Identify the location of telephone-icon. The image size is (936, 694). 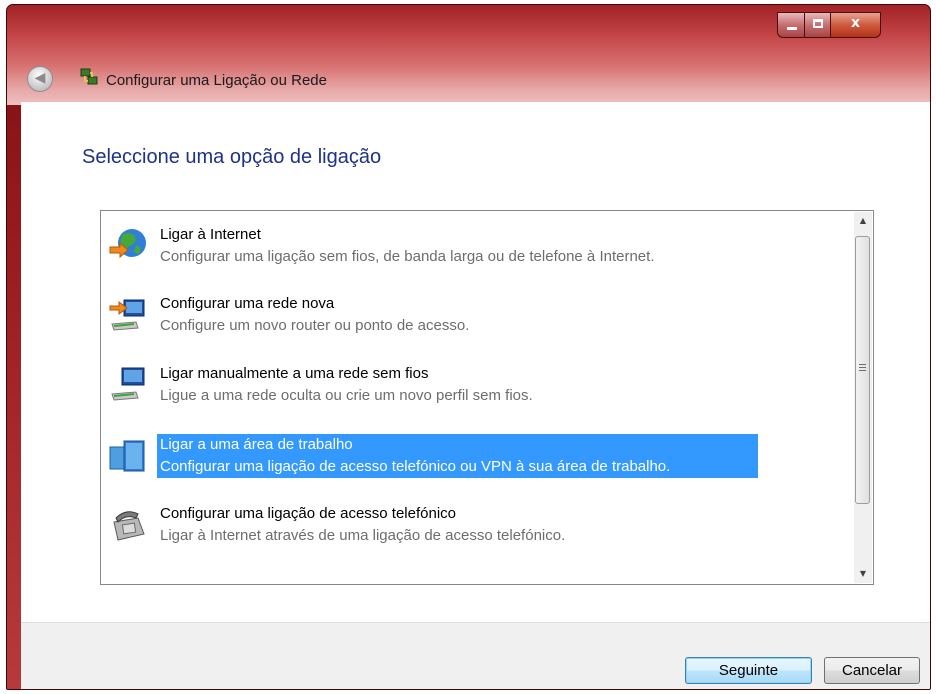
(129, 526).